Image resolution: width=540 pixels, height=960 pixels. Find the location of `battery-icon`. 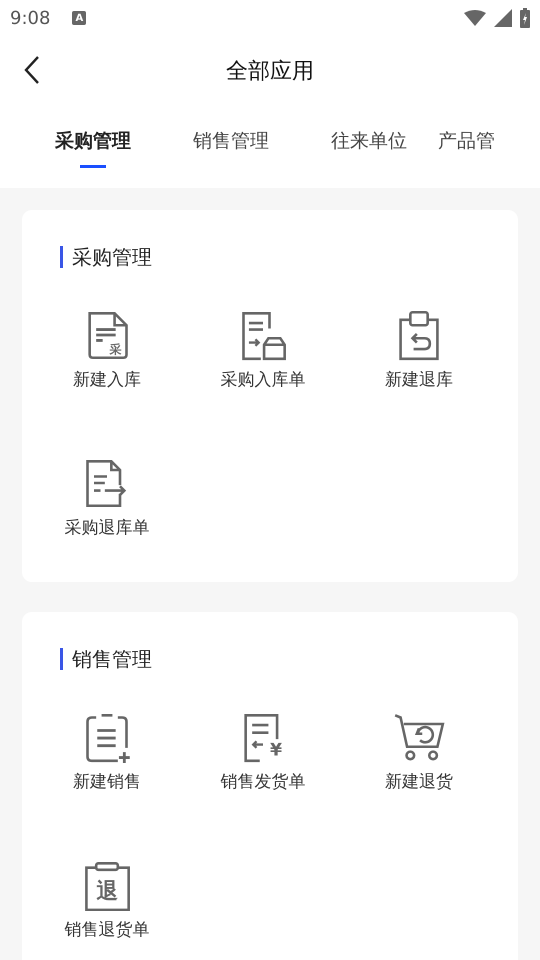

battery-icon is located at coordinates (525, 18).